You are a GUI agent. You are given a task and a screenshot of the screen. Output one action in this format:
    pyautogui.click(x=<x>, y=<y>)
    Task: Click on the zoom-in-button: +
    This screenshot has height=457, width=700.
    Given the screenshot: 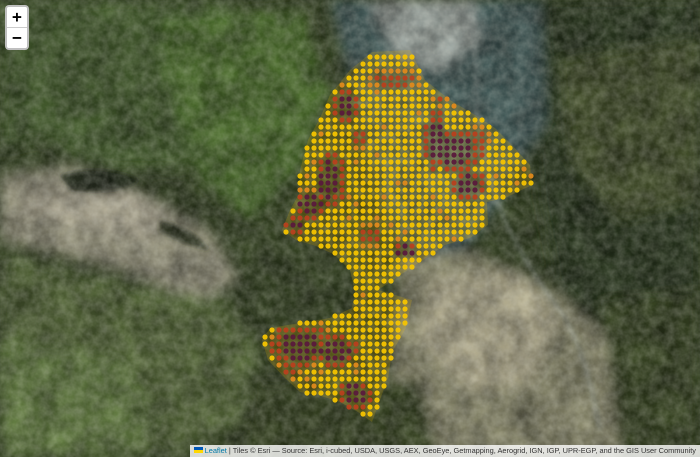 What is the action you would take?
    pyautogui.click(x=17, y=17)
    